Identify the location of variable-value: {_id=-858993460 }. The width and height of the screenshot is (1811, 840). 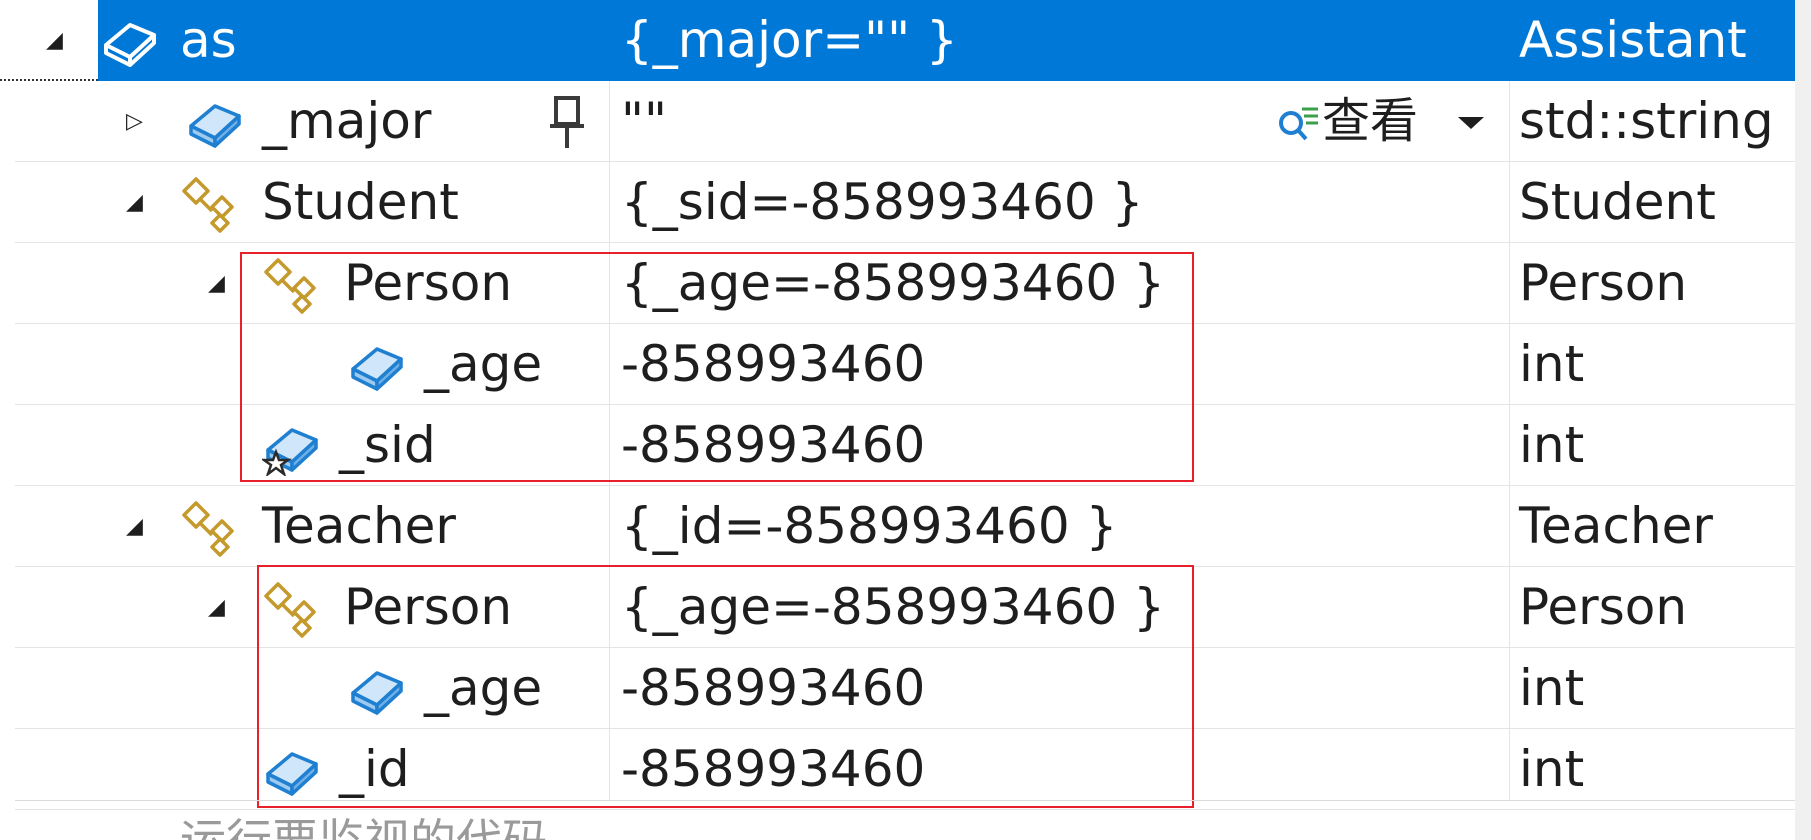
(869, 526).